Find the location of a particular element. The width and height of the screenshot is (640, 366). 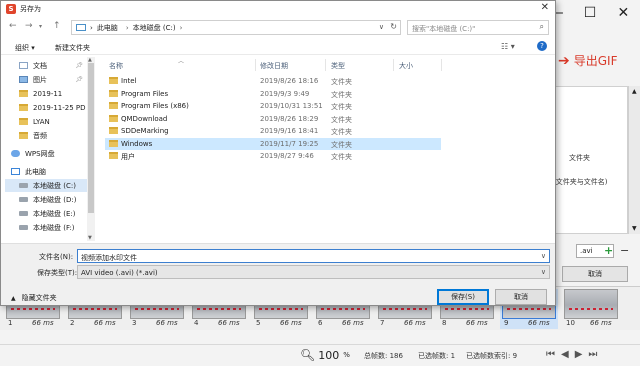

nav-item-label: LYAN is located at coordinates (41, 121).